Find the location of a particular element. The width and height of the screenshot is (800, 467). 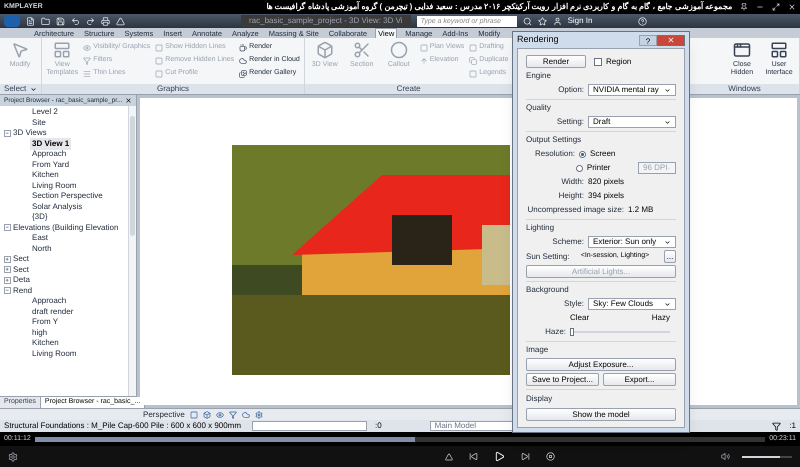

tree-item: Section Perspective is located at coordinates (67, 196).